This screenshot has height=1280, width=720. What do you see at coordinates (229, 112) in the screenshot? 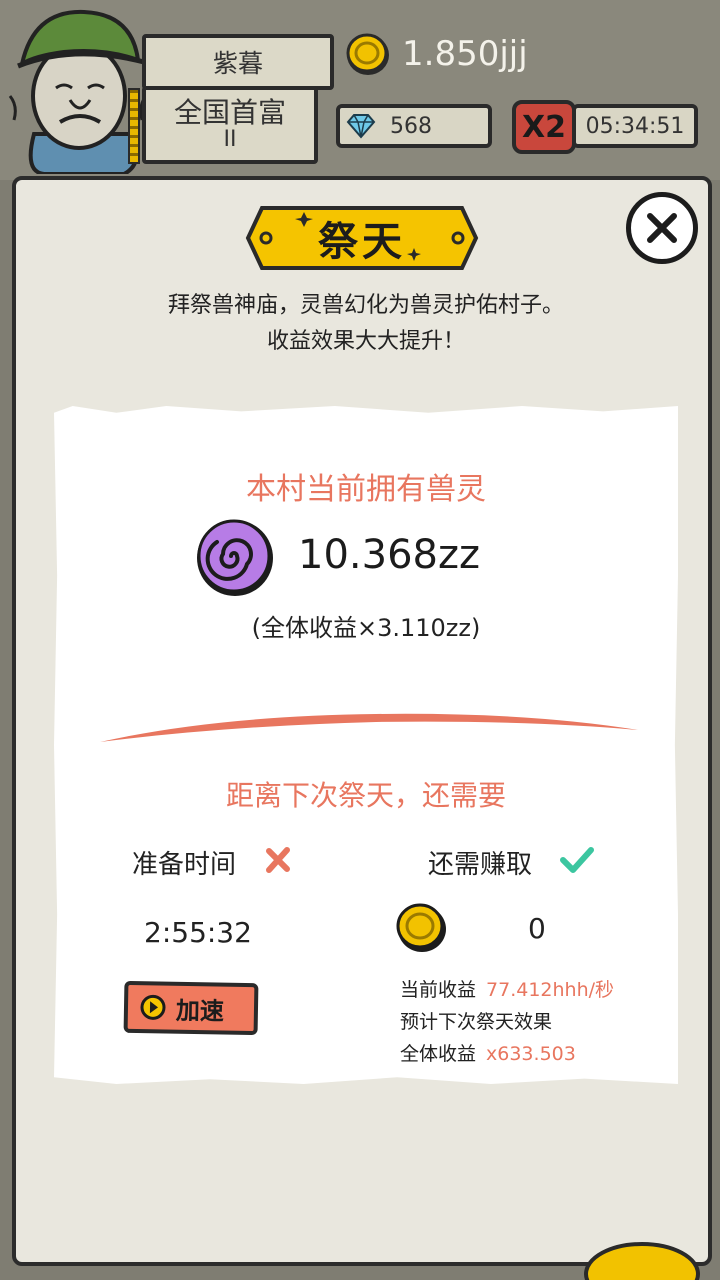
I see `rank-title: 全国首富` at bounding box center [229, 112].